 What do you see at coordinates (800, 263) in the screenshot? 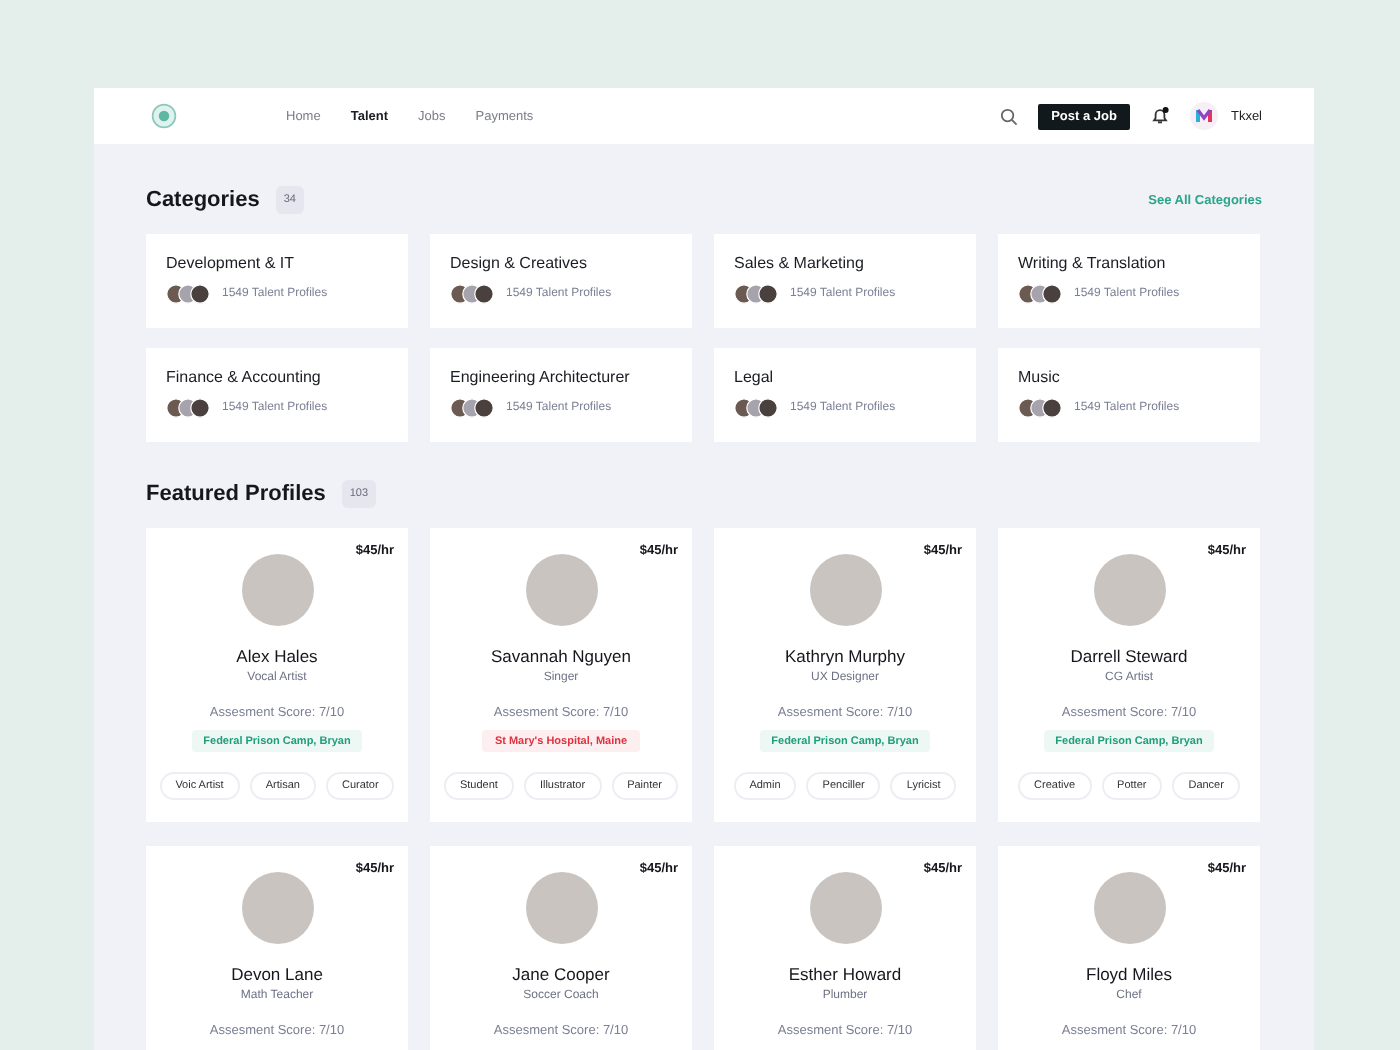
I see `category-name: Sales & Marketing` at bounding box center [800, 263].